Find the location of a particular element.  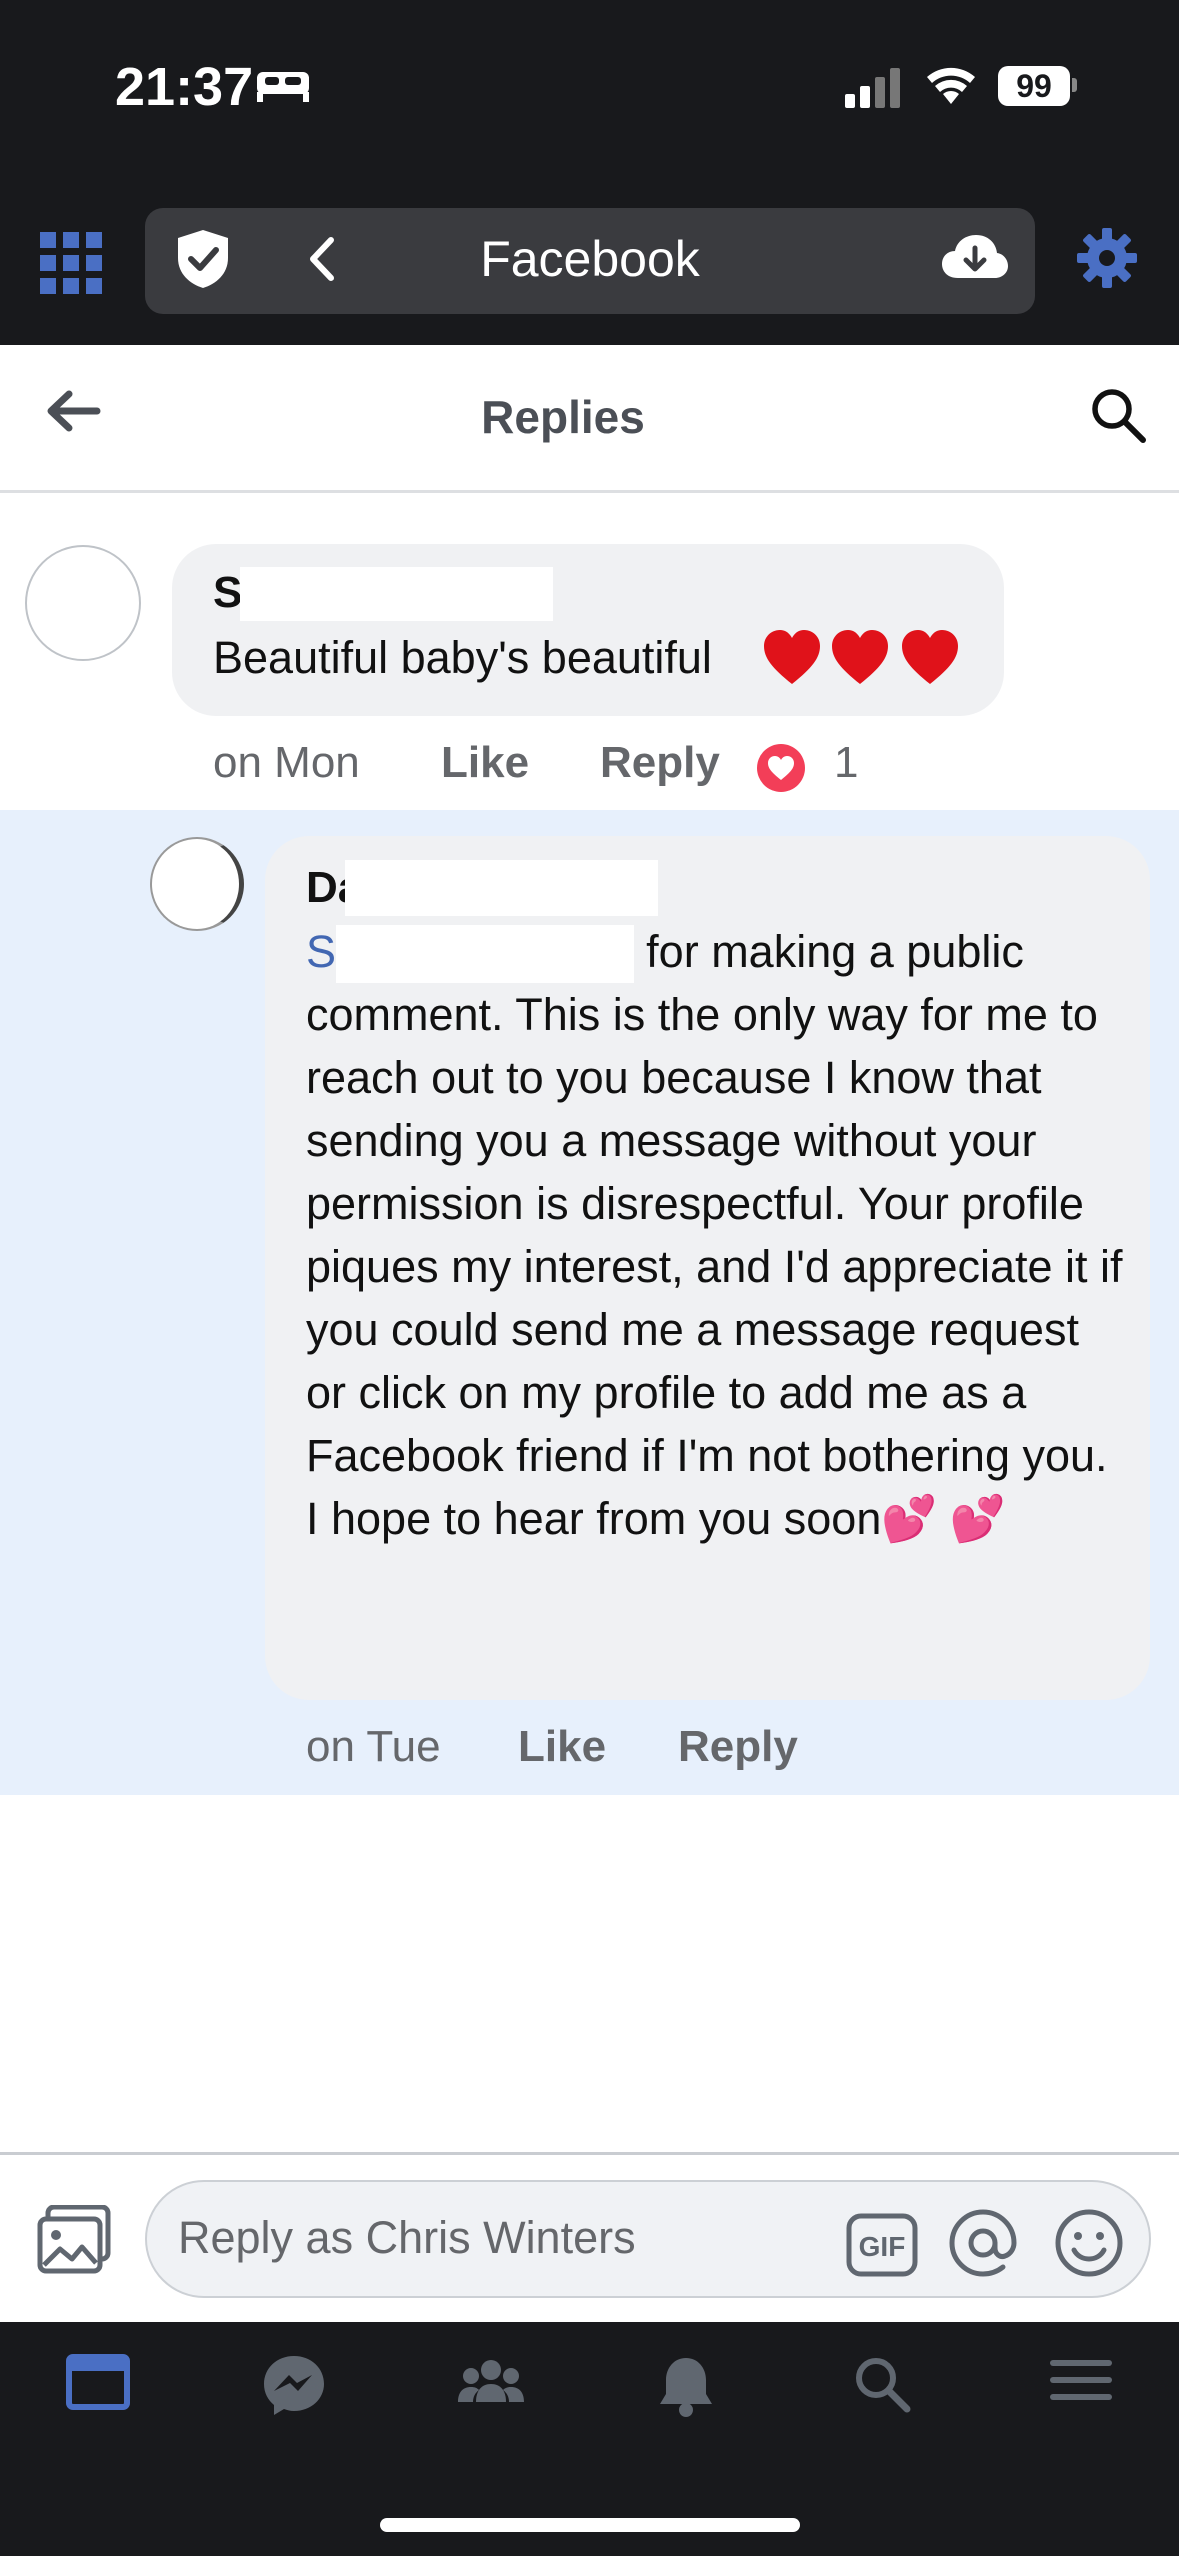

red-hearts-emoji is located at coordinates (862, 660).